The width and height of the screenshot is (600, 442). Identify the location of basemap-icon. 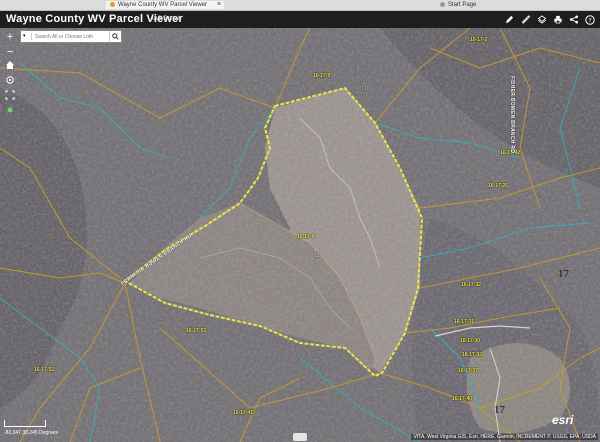
(10, 110).